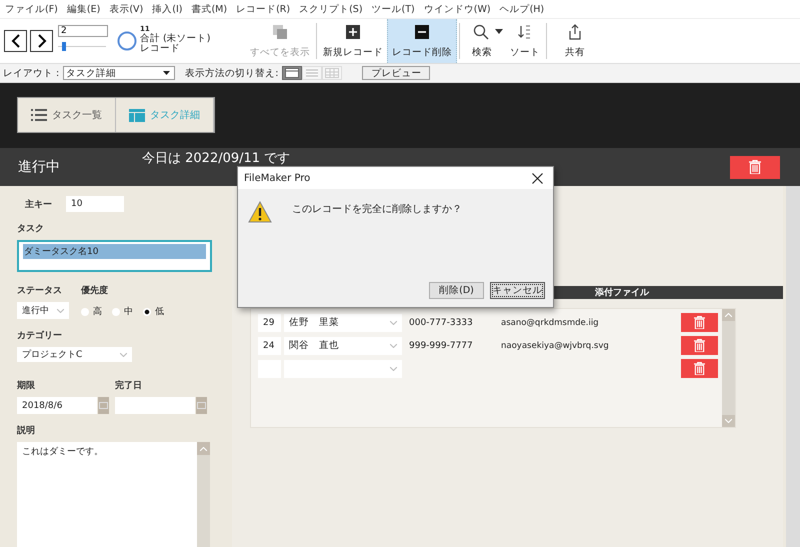  I want to click on chevron-left-icon, so click(15, 41).